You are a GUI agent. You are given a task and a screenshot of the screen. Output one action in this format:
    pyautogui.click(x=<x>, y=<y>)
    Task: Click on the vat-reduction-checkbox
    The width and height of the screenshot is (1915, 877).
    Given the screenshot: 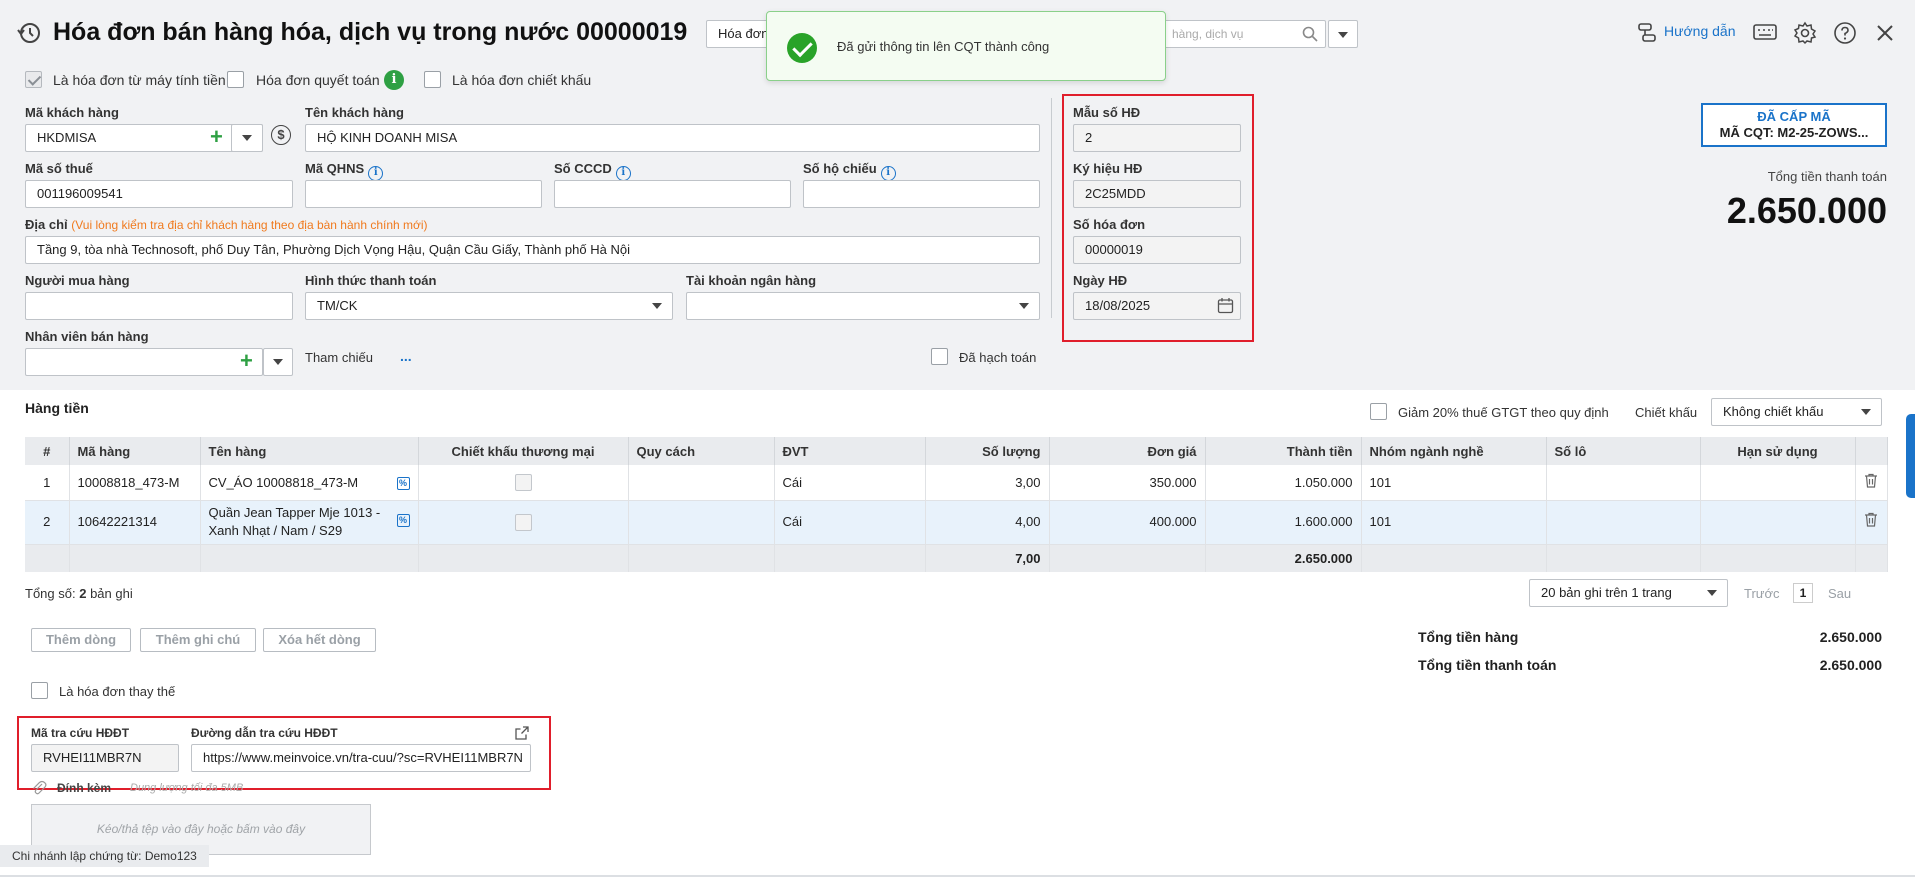 What is the action you would take?
    pyautogui.click(x=1378, y=411)
    